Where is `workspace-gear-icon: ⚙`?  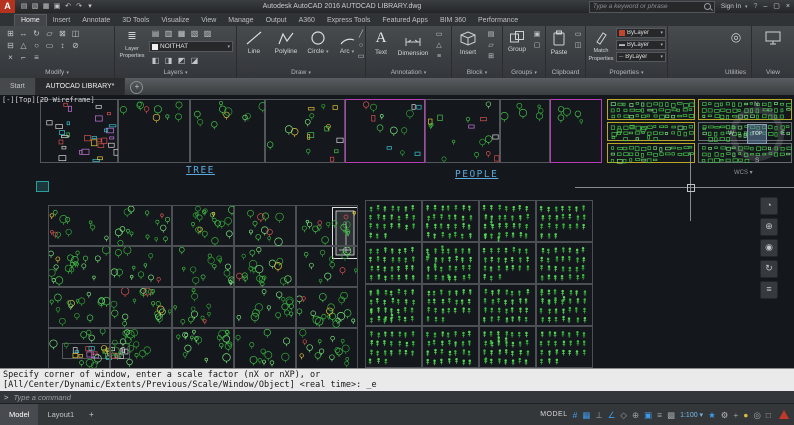 workspace-gear-icon: ⚙ is located at coordinates (725, 415).